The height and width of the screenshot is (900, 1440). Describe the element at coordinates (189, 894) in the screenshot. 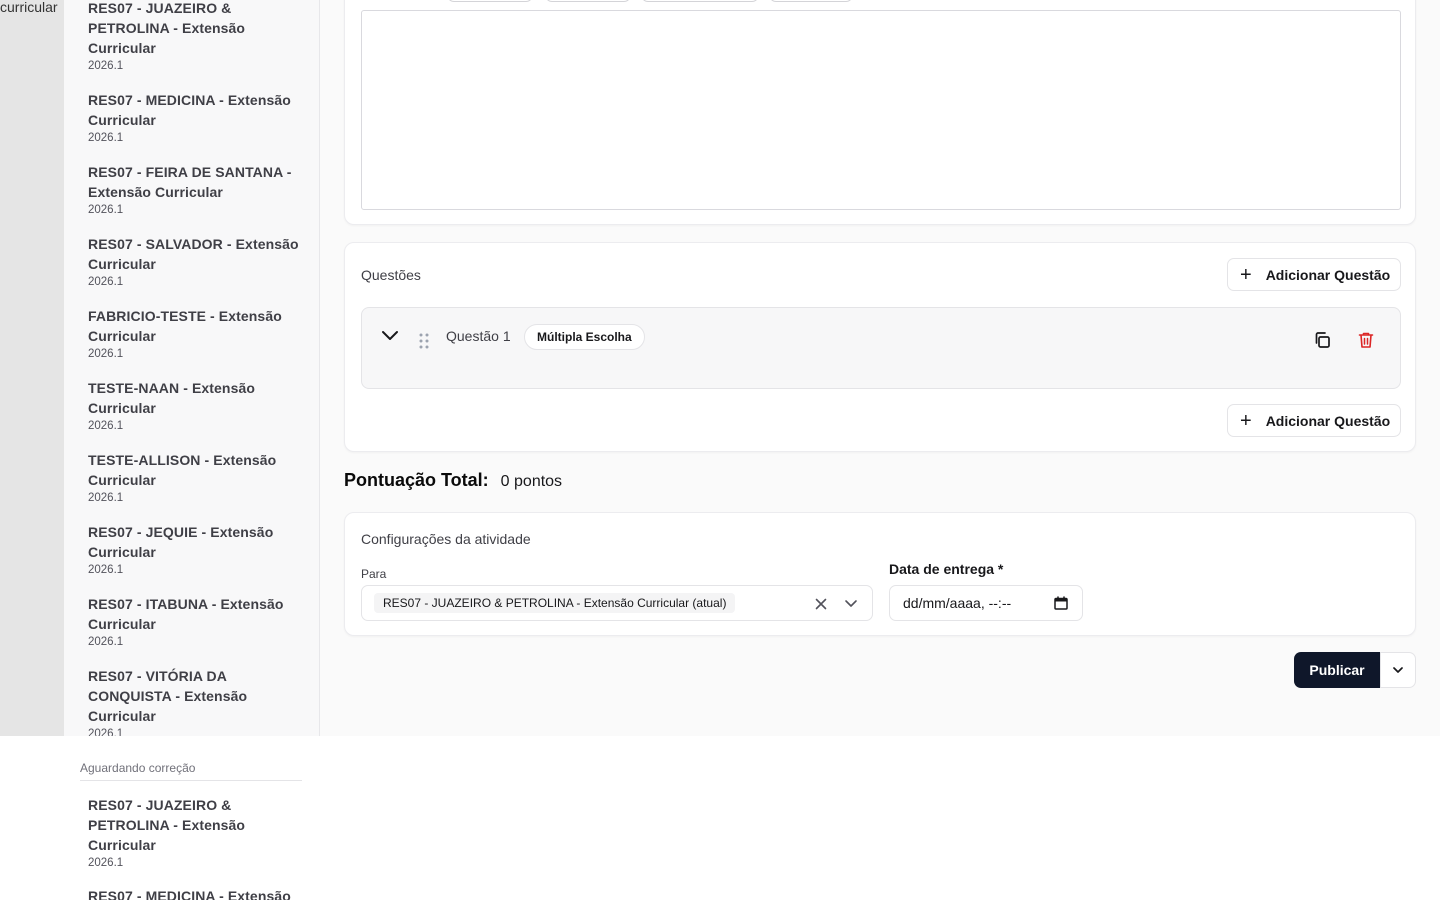

I see `sidebar-item-title: RES07 - MEDICINA - Extensão` at that location.